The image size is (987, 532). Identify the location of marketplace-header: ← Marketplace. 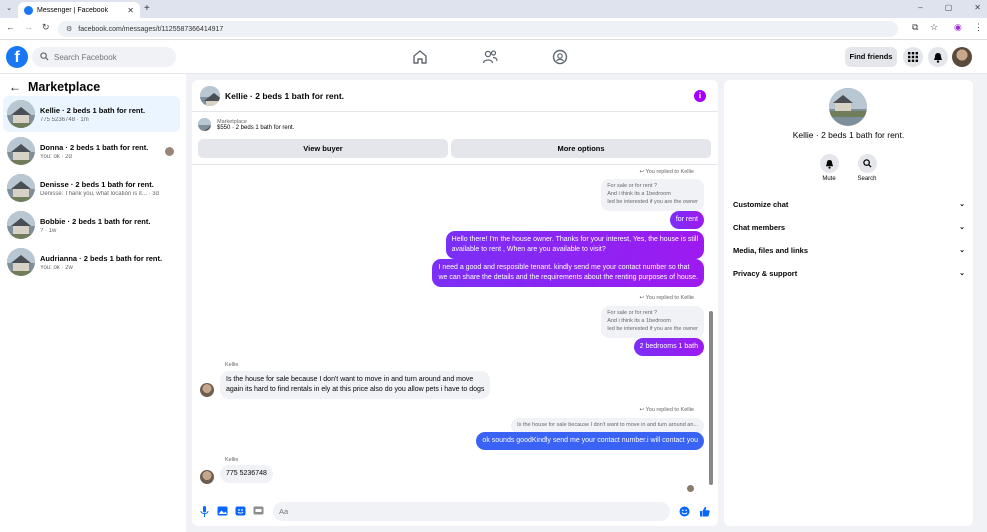
(54, 87).